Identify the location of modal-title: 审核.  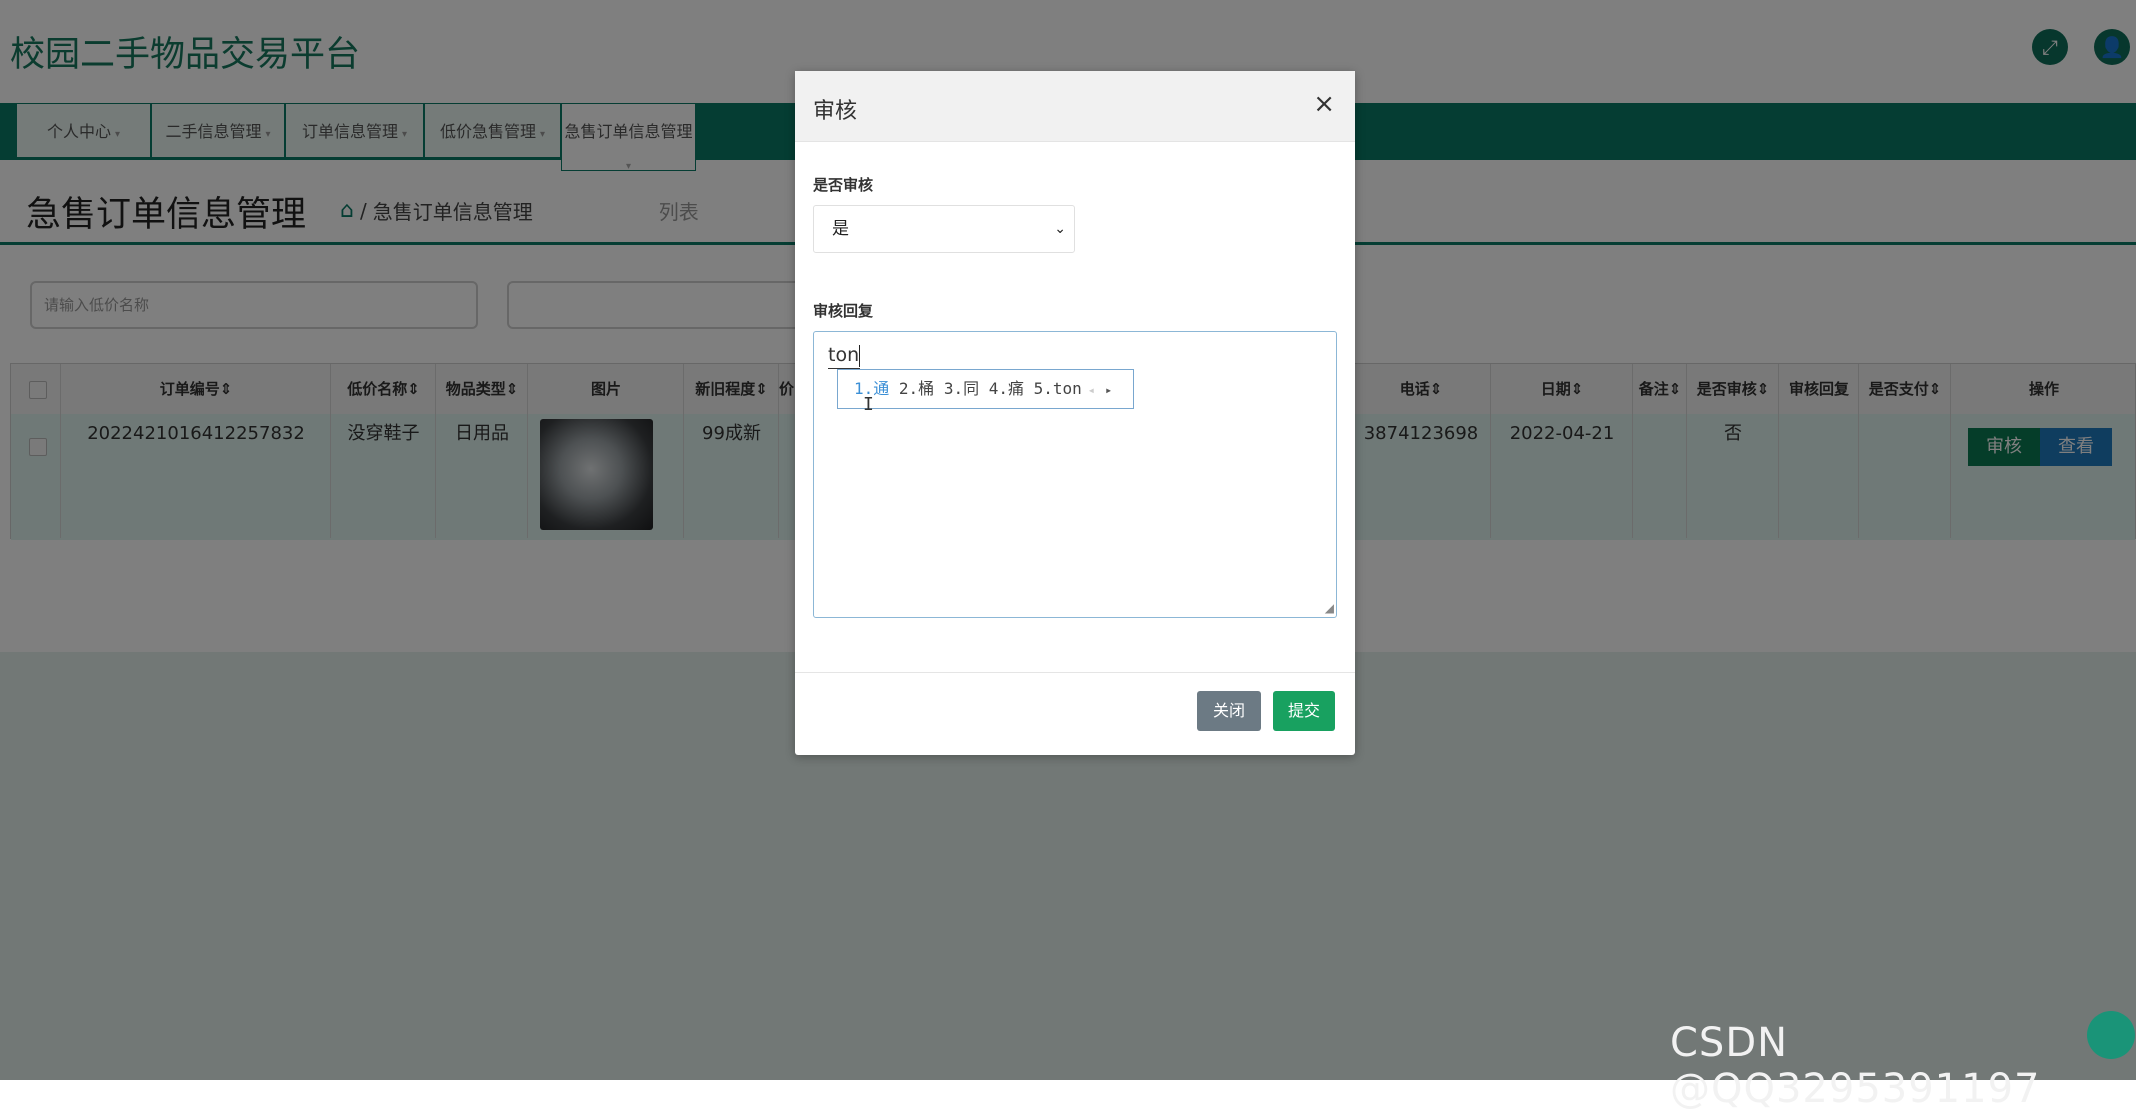
(835, 111).